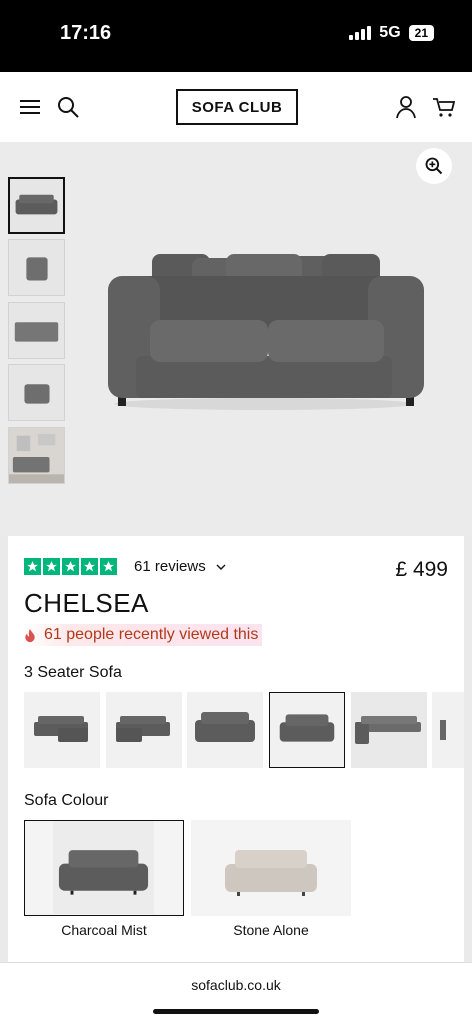 Image resolution: width=472 pixels, height=1024 pixels. I want to click on cart-icon, so click(444, 107).